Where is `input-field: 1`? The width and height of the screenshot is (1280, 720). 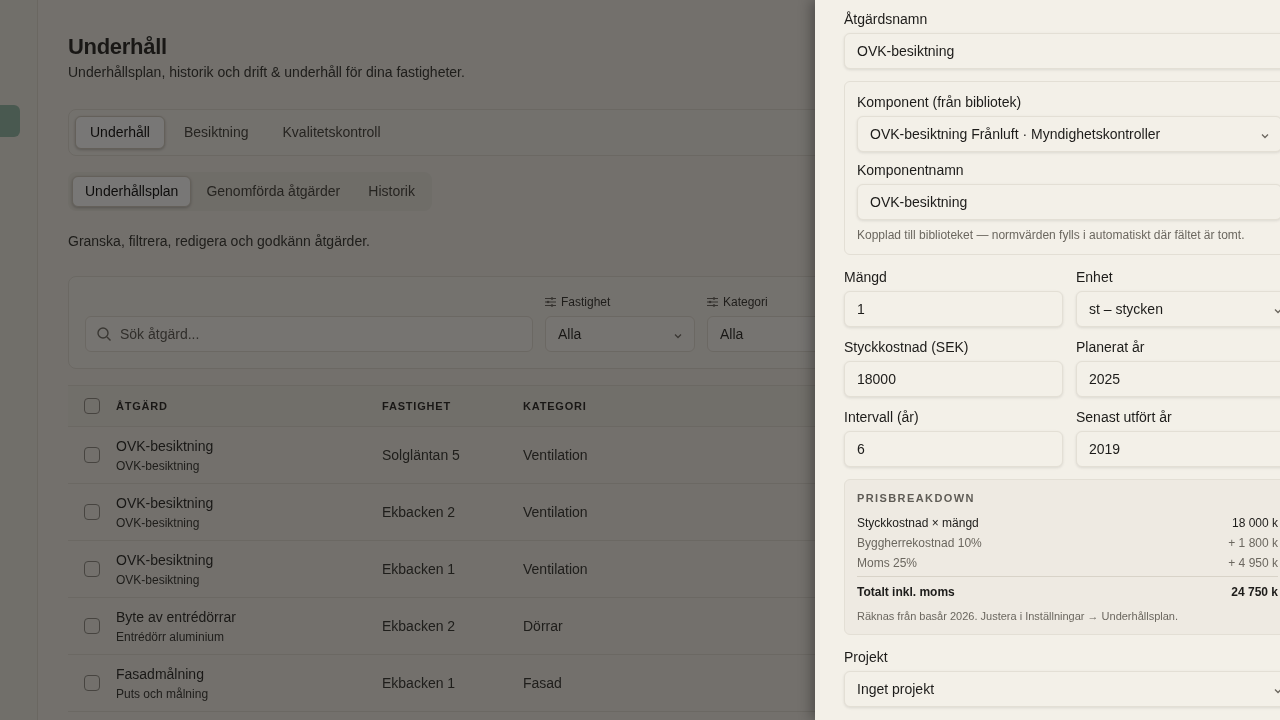 input-field: 1 is located at coordinates (953, 309).